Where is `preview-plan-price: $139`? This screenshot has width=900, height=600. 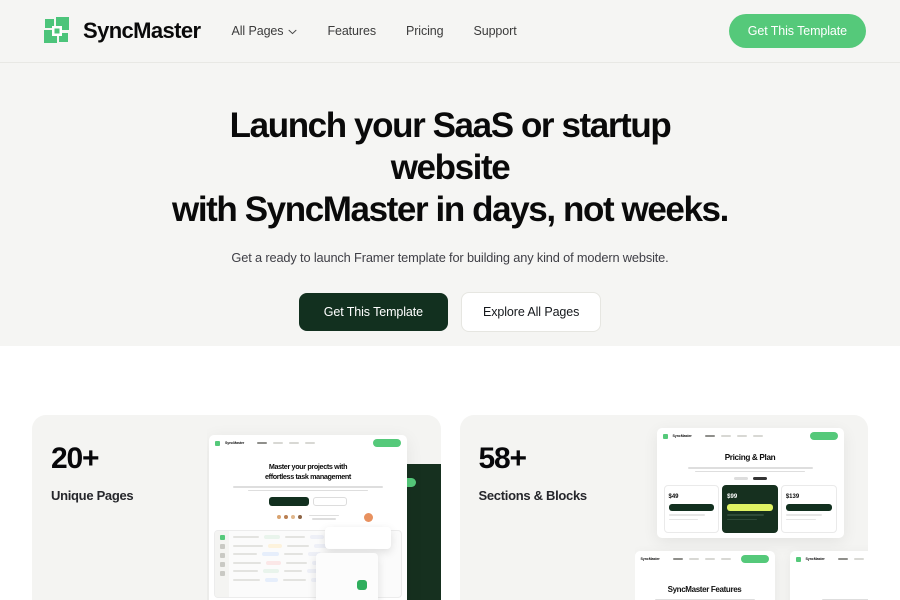 preview-plan-price: $139 is located at coordinates (792, 497).